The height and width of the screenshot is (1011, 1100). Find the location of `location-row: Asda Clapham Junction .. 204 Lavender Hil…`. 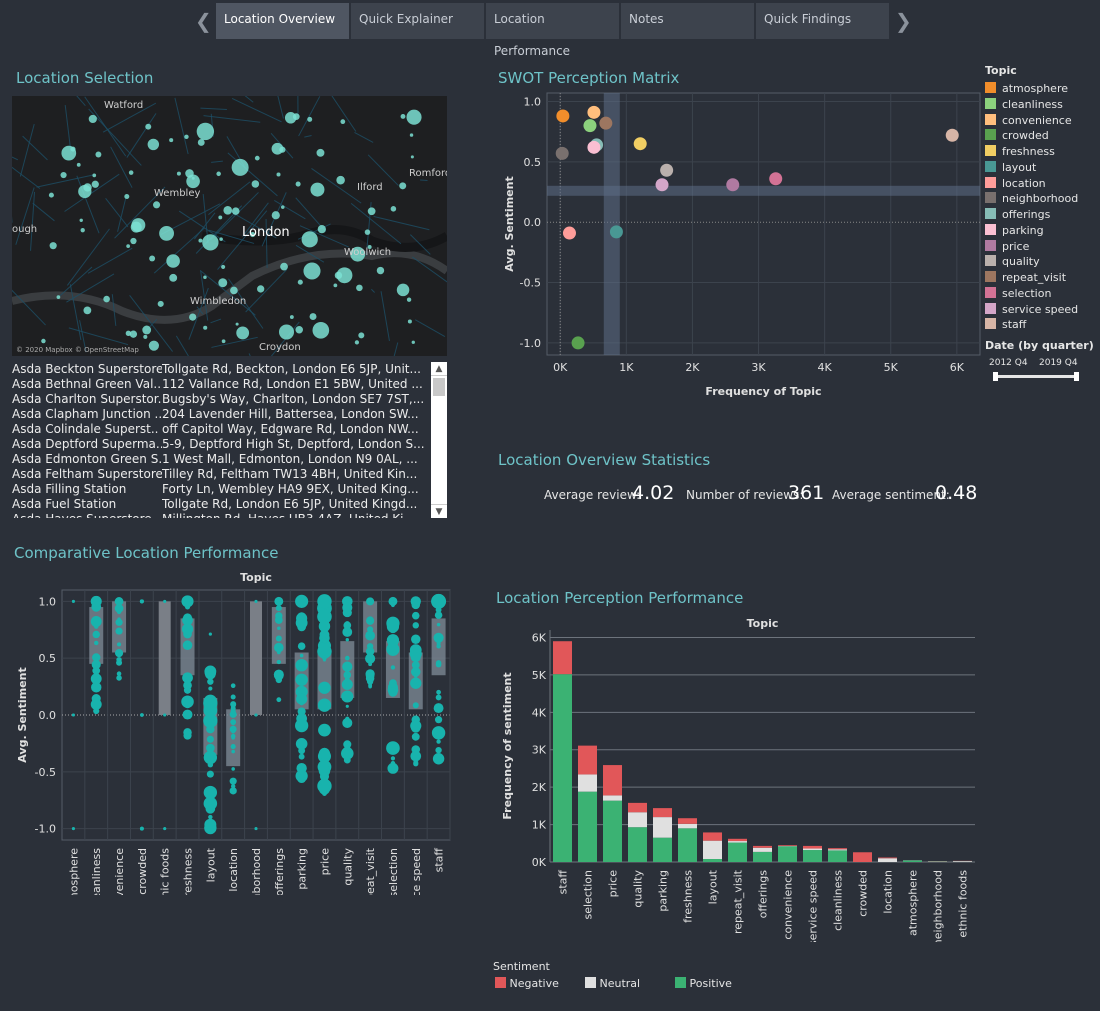

location-row: Asda Clapham Junction .. 204 Lavender Hil… is located at coordinates (229, 414).